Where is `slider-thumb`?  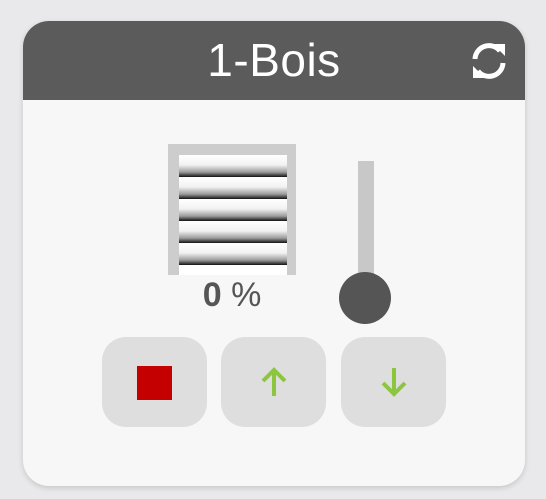 slider-thumb is located at coordinates (365, 298).